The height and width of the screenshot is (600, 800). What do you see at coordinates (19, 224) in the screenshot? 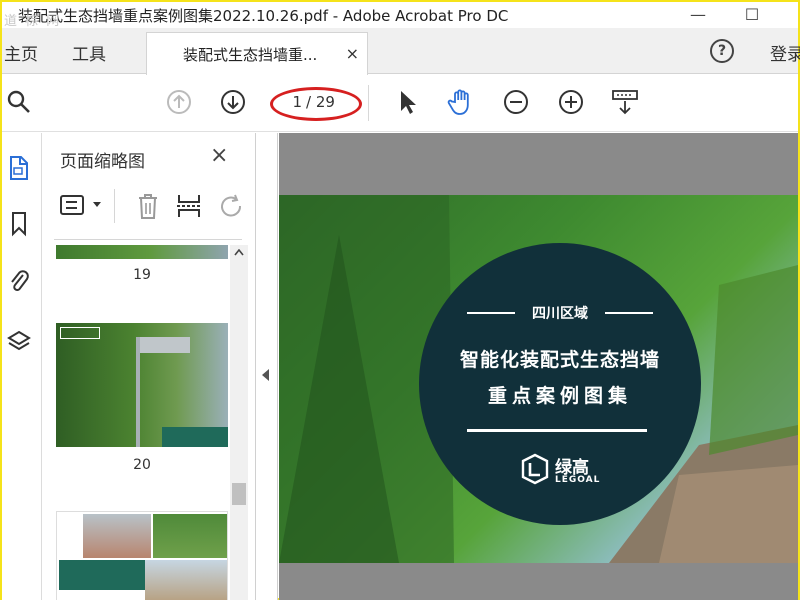
I see `bookmarks-icon` at bounding box center [19, 224].